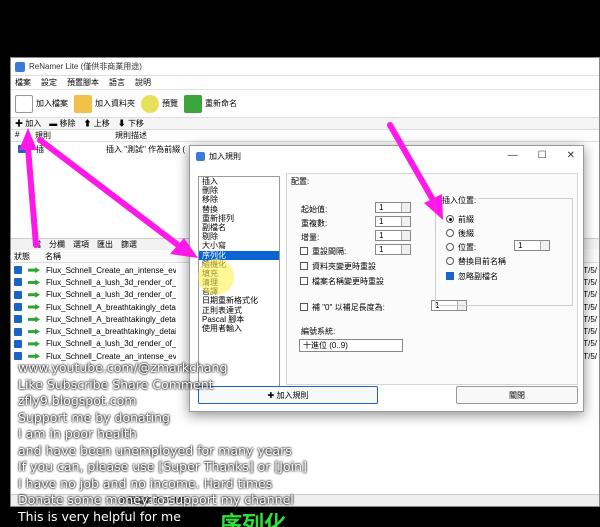  Describe the element at coordinates (450, 233) in the screenshot. I see `suffix-radio` at that location.